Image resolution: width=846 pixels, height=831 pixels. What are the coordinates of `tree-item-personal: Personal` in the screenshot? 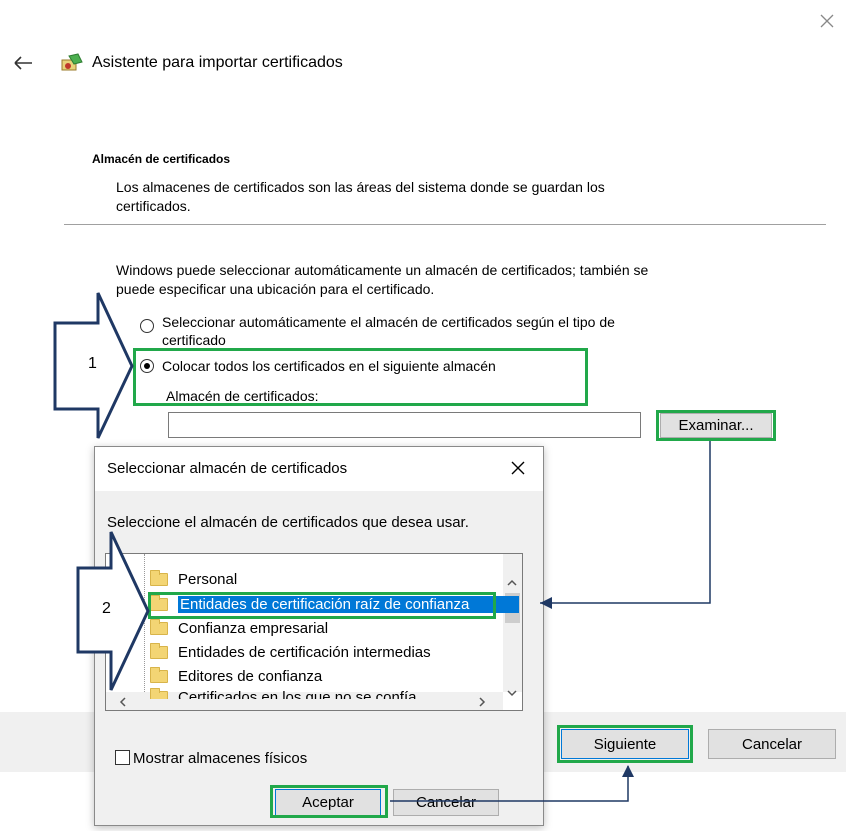 It's located at (193, 579).